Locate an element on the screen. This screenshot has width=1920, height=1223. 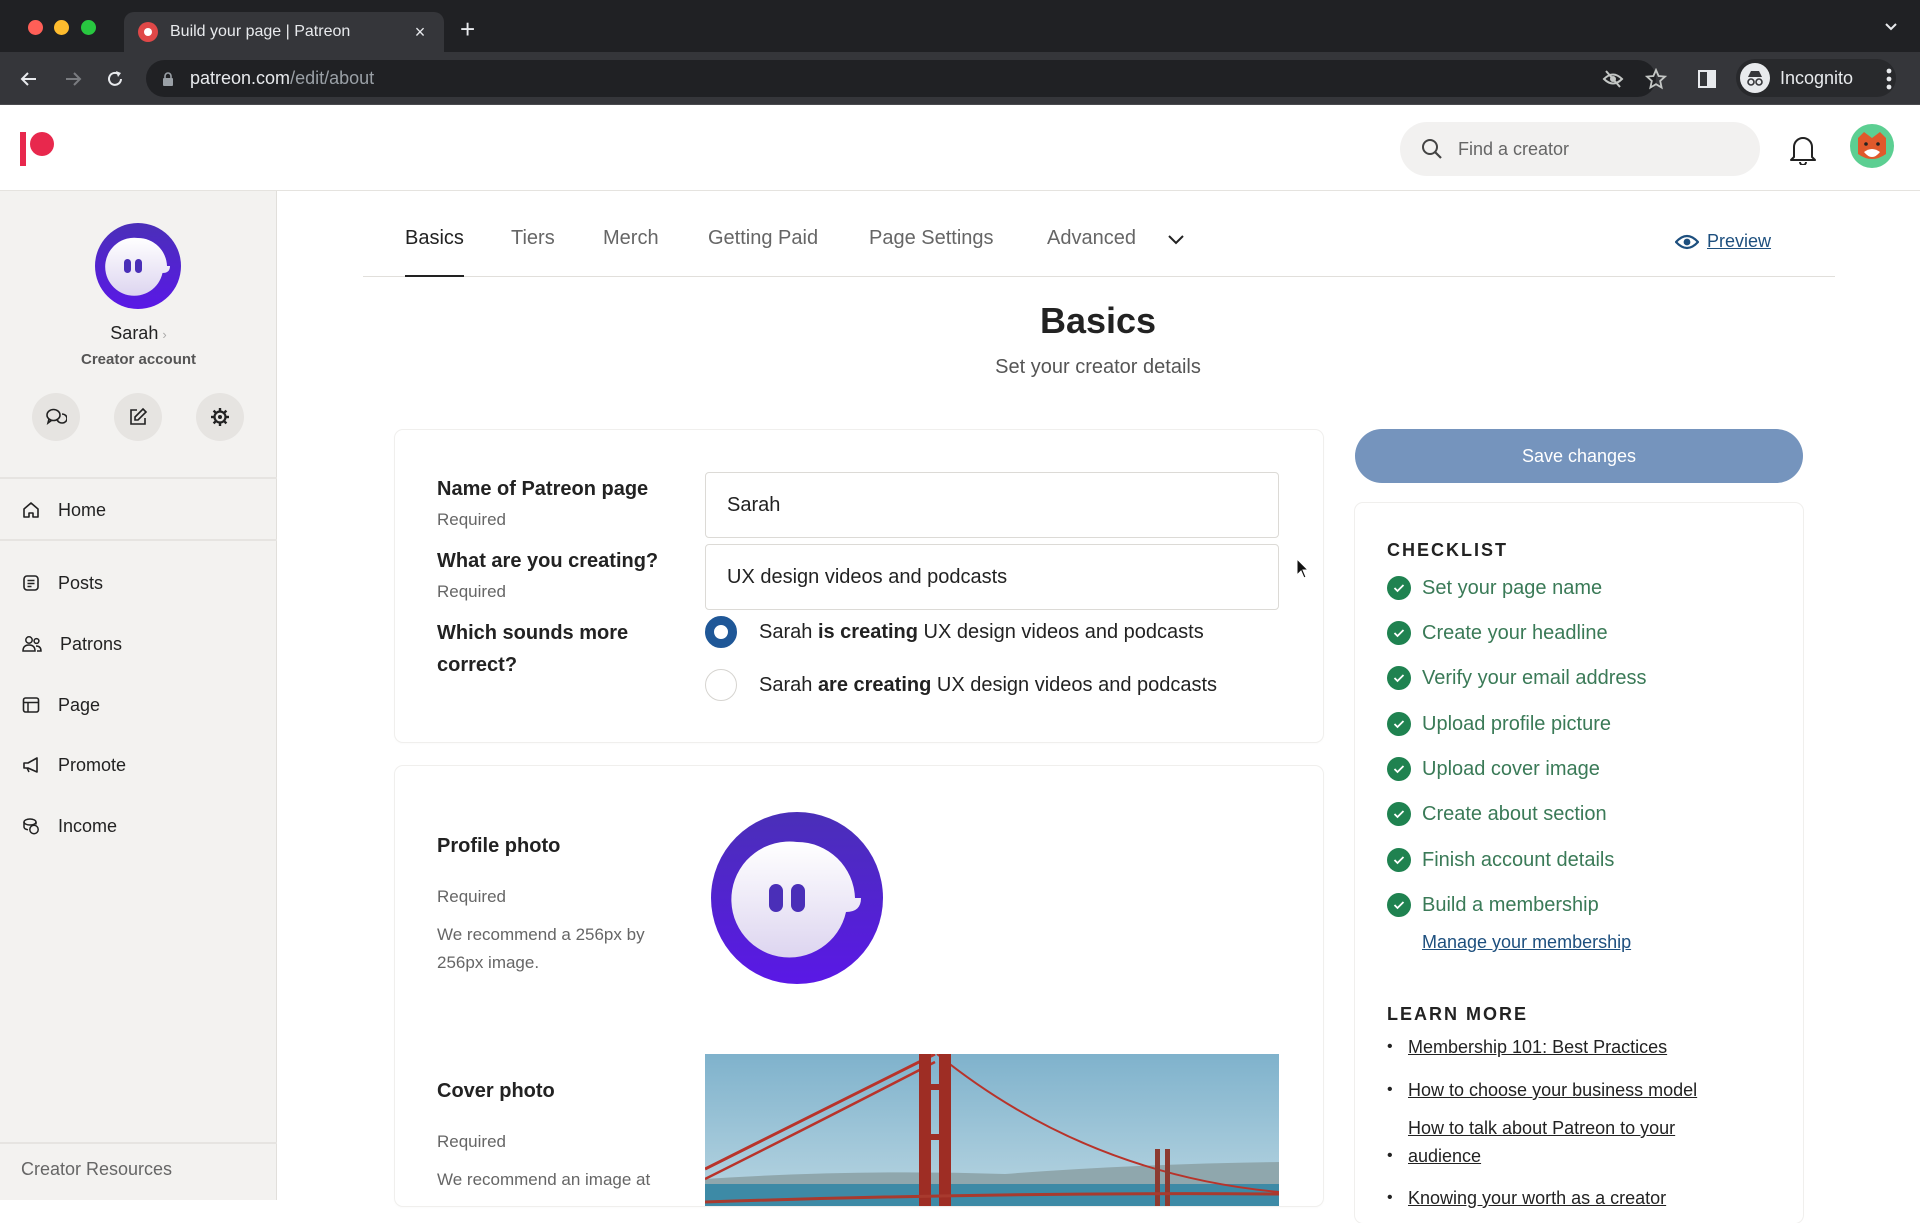
window-maximize-button is located at coordinates (88, 27).